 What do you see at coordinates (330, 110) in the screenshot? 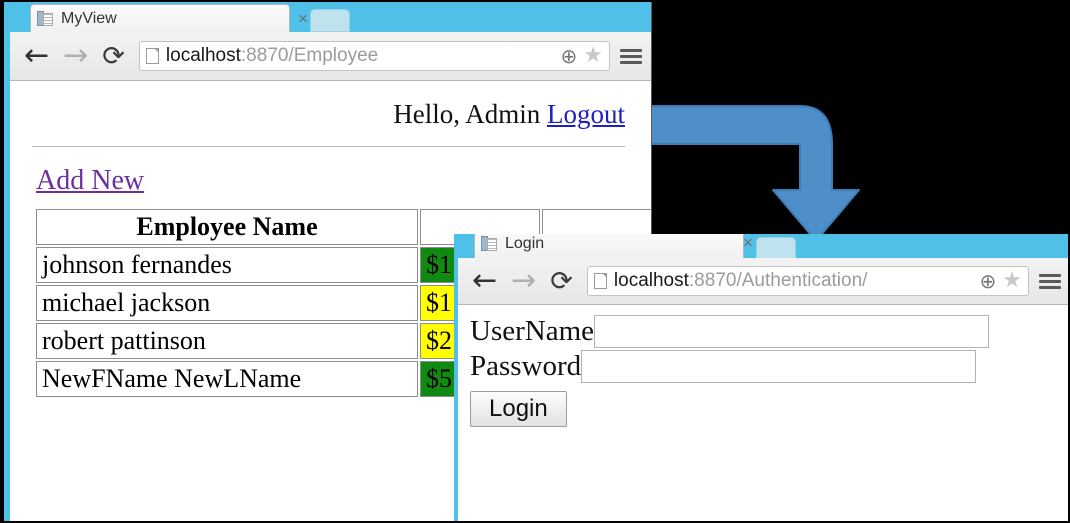
I see `greeting-row: Hello, Admin Logout` at bounding box center [330, 110].